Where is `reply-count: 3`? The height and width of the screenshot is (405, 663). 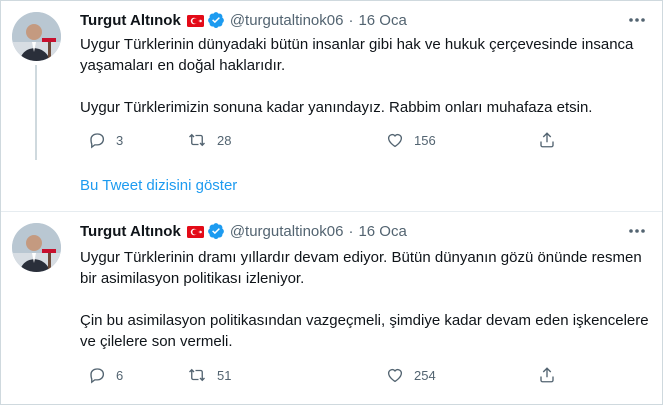
reply-count: 3 is located at coordinates (120, 140).